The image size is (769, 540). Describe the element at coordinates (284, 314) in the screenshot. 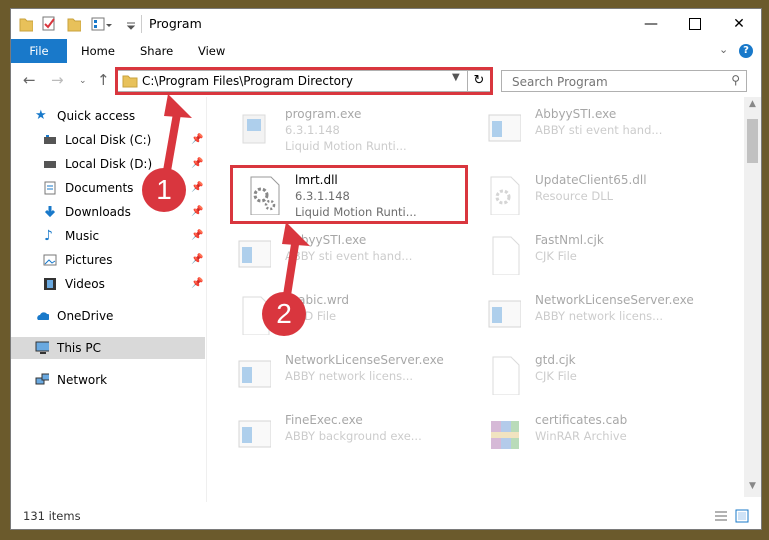

I see `step-badge-2: 2` at that location.